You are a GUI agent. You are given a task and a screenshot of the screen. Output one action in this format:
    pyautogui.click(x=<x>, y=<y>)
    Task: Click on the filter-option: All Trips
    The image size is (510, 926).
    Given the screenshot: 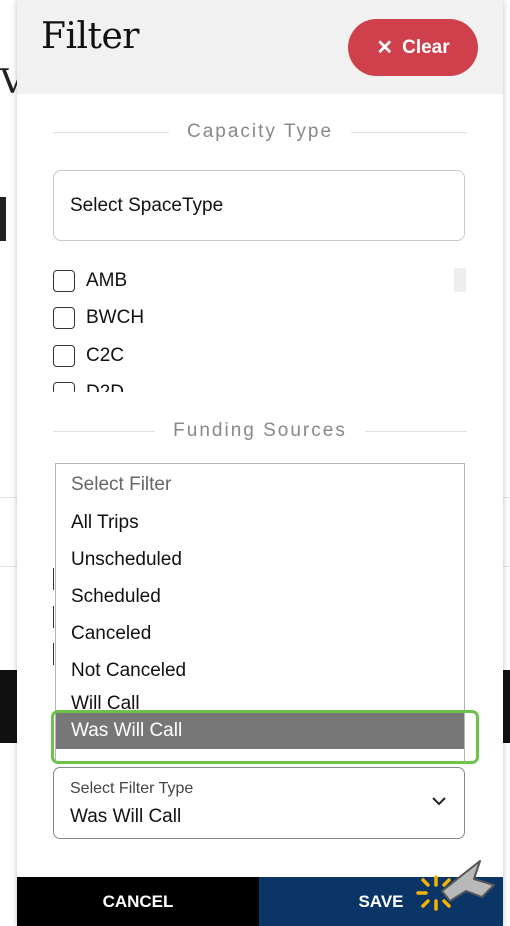 What is the action you would take?
    pyautogui.click(x=260, y=522)
    